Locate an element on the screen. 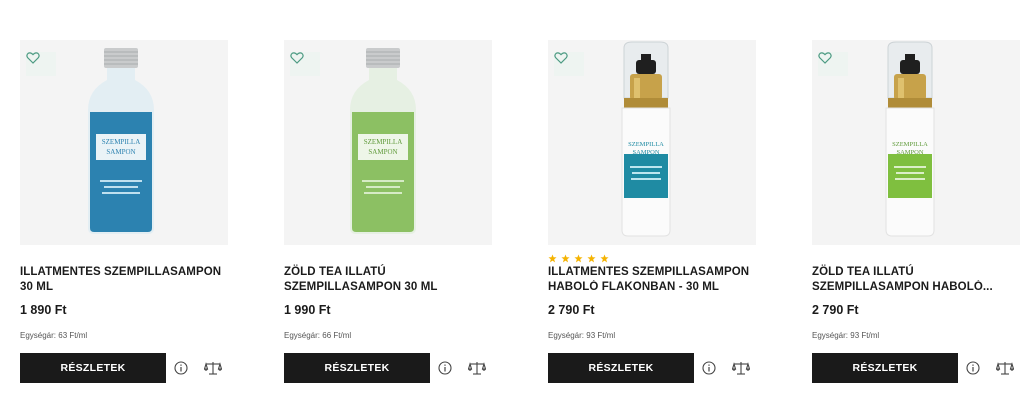  product-title: ILLATMENTES SZEMPILLASAMPON 30 ML is located at coordinates (138, 279).